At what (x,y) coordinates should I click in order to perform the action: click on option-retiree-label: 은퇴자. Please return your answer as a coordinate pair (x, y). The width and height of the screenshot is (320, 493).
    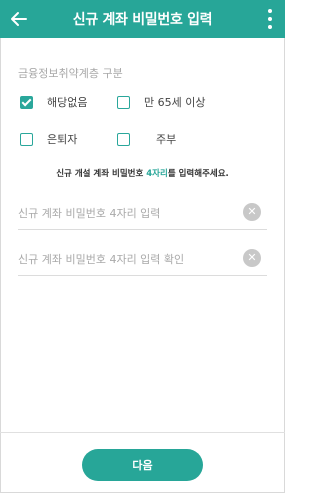
    Looking at the image, I should click on (62, 139).